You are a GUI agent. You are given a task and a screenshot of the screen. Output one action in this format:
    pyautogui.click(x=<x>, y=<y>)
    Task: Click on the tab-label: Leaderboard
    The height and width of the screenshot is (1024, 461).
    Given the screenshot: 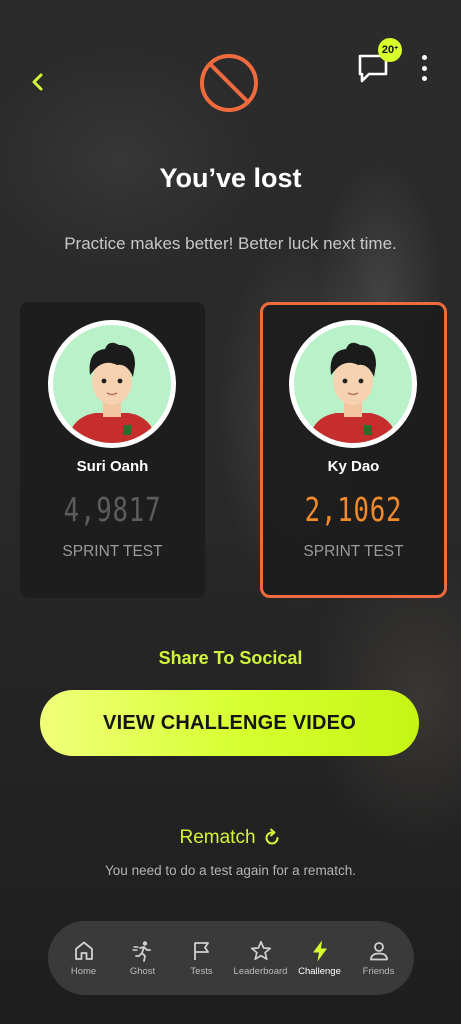 What is the action you would take?
    pyautogui.click(x=260, y=971)
    